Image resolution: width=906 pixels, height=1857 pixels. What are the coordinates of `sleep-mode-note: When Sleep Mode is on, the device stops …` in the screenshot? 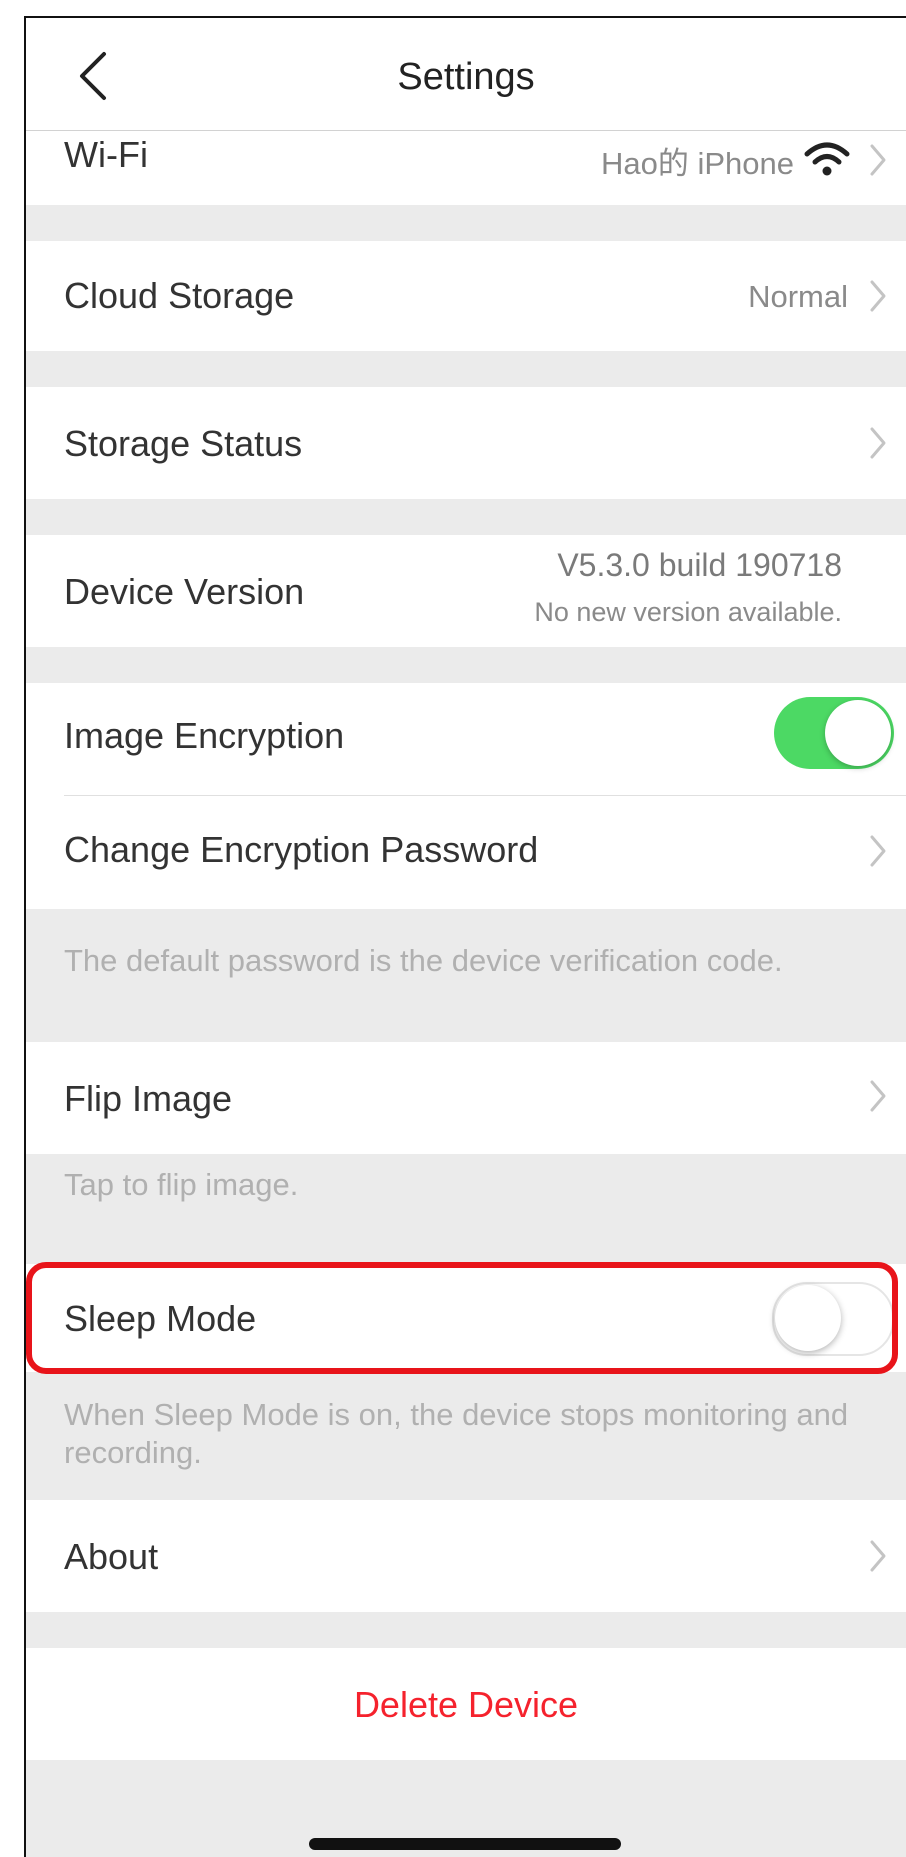 It's located at (456, 1433).